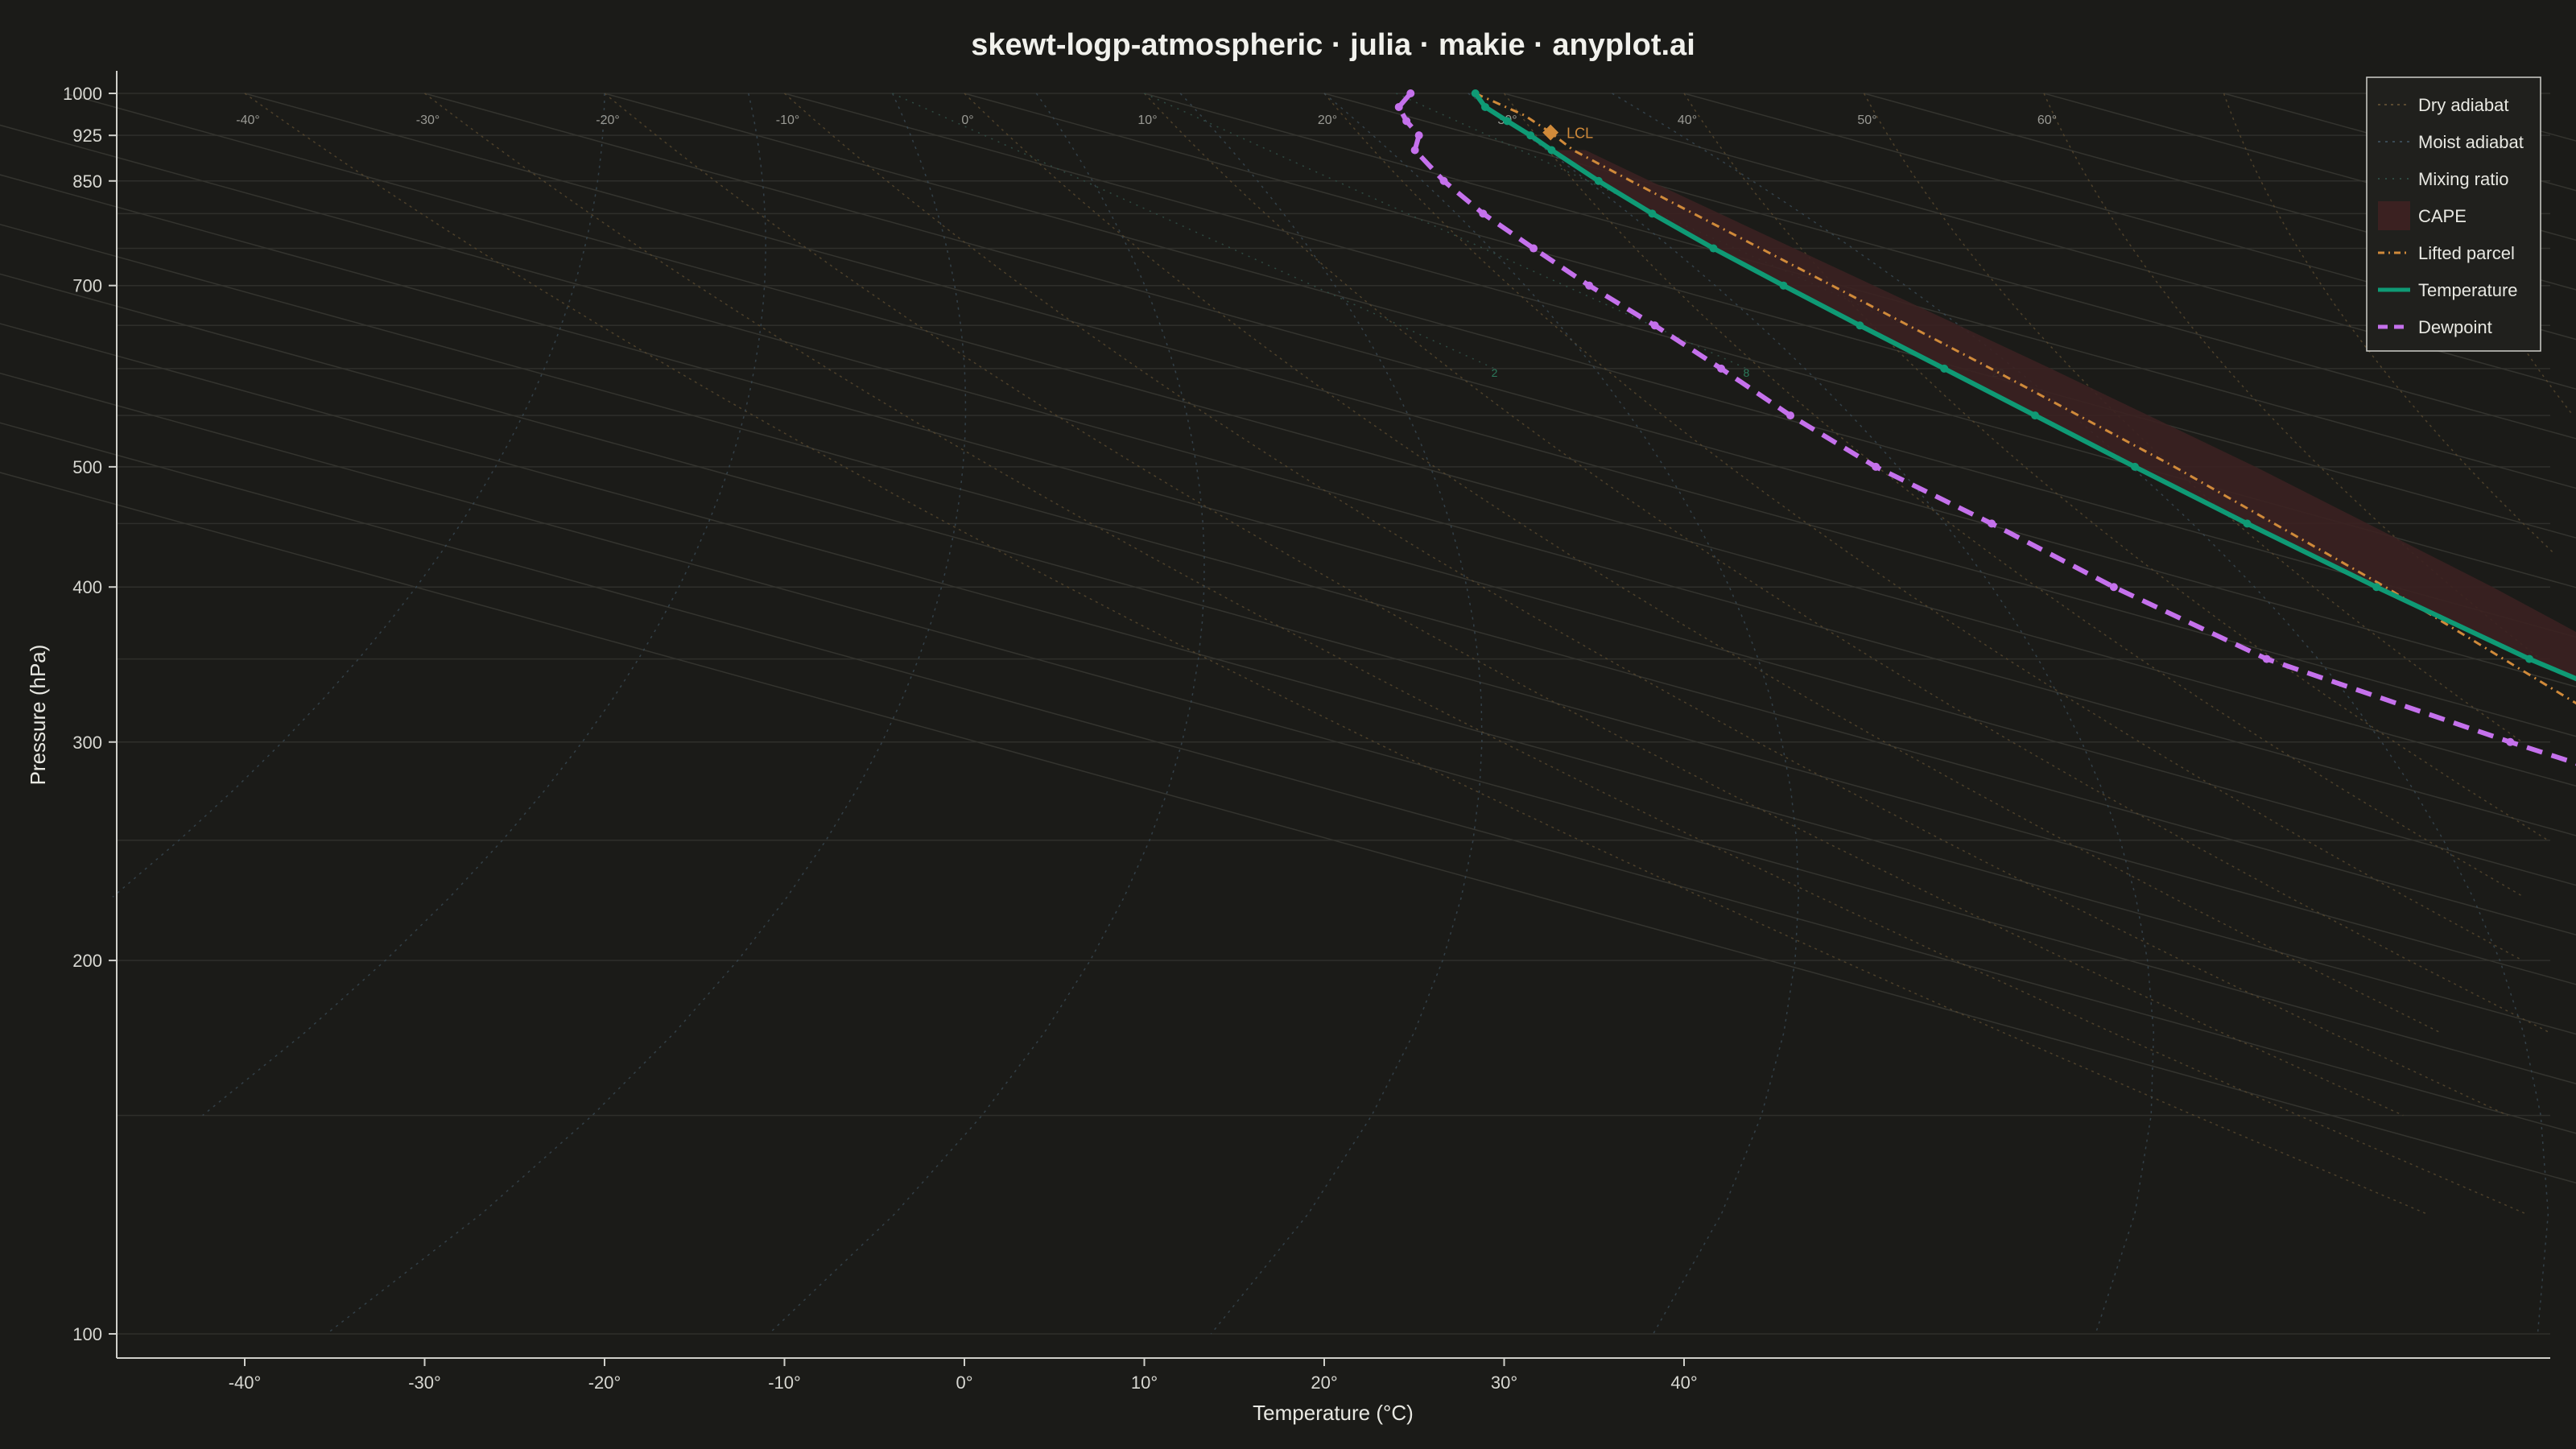 The image size is (2576, 1449). Describe the element at coordinates (1580, 134) in the screenshot. I see `lcl-label: LCL` at that location.